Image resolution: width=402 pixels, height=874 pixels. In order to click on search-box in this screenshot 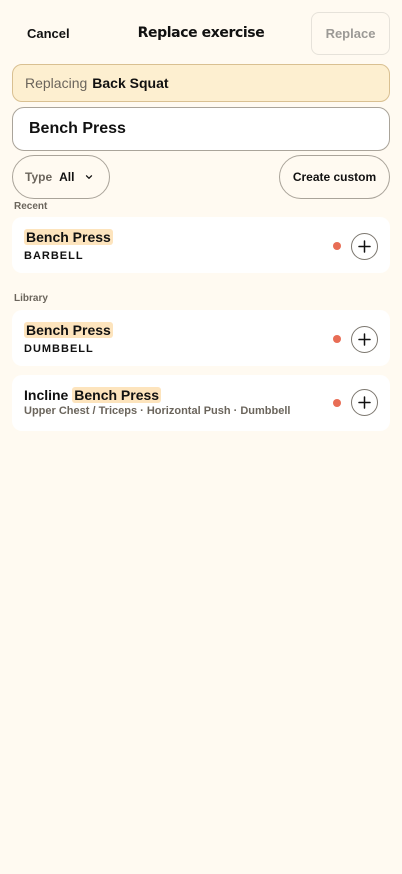, I will do `click(201, 129)`.